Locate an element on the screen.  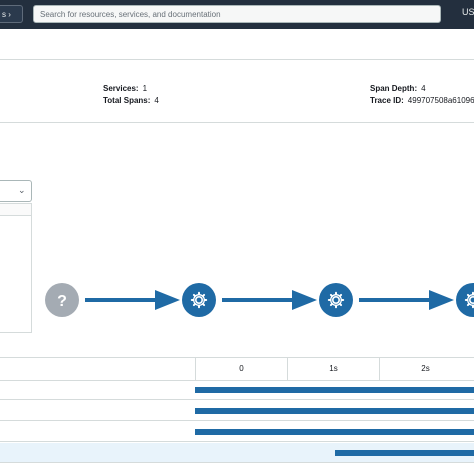
timeline-tick-label: 1s is located at coordinates (333, 368).